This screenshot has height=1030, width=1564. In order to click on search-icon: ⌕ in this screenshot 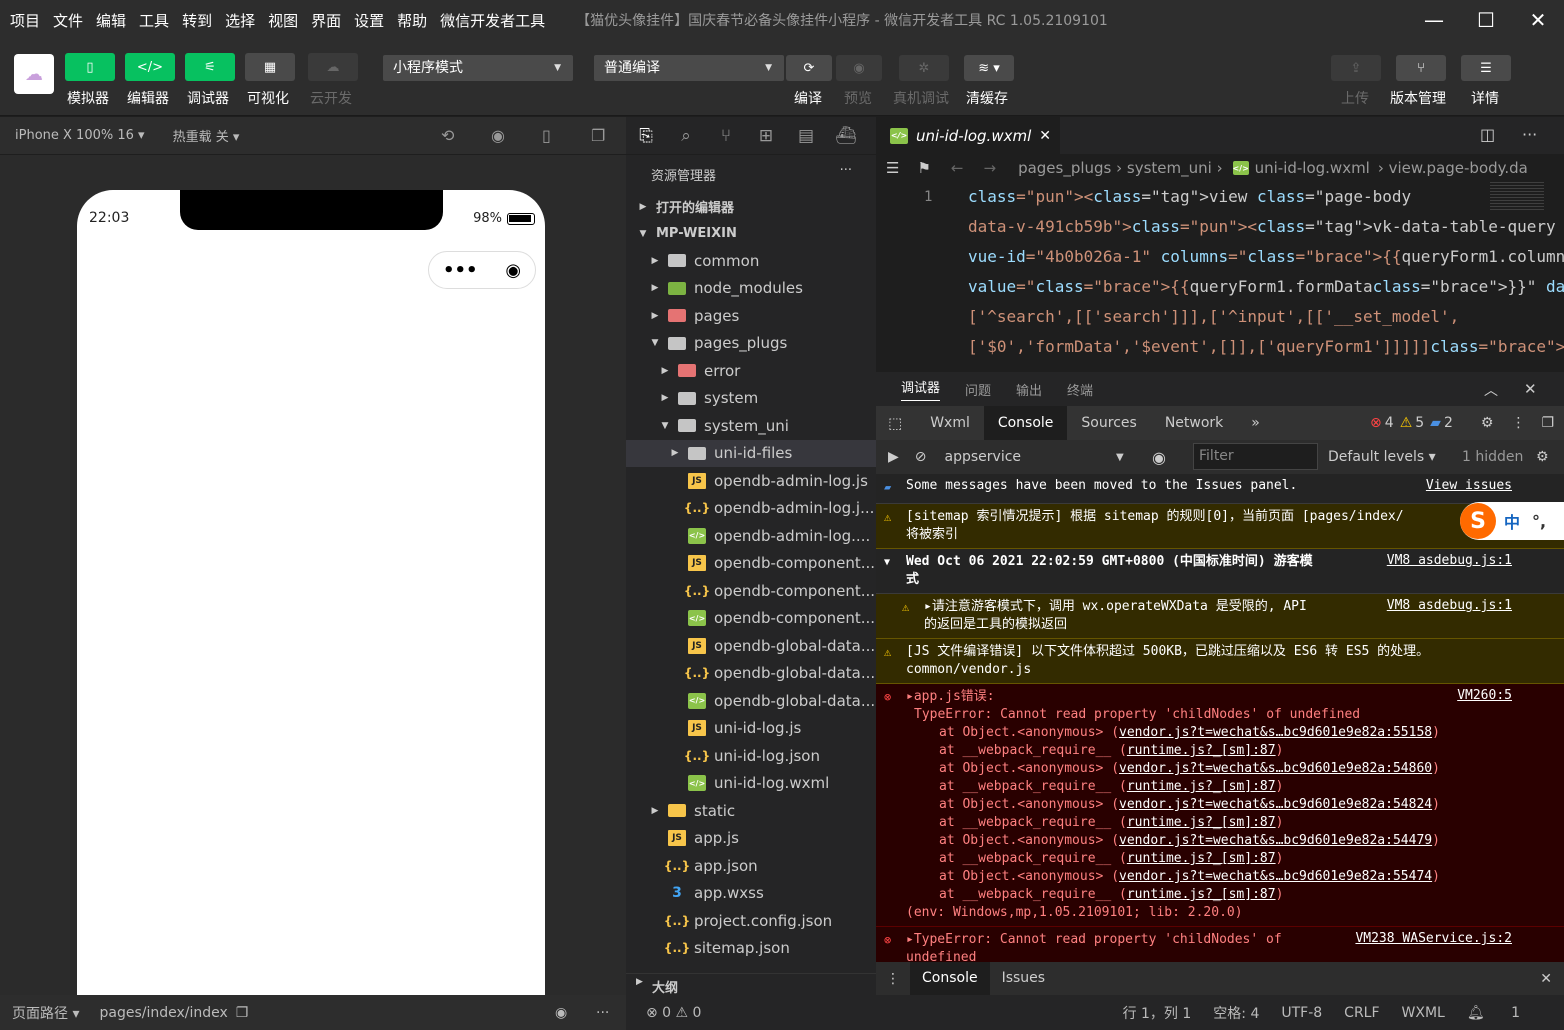, I will do `click(686, 136)`.